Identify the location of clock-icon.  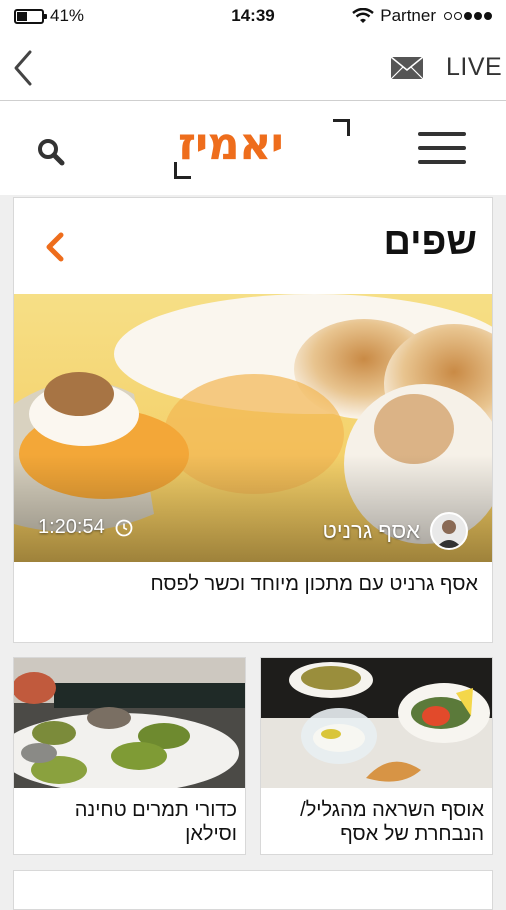
(124, 527).